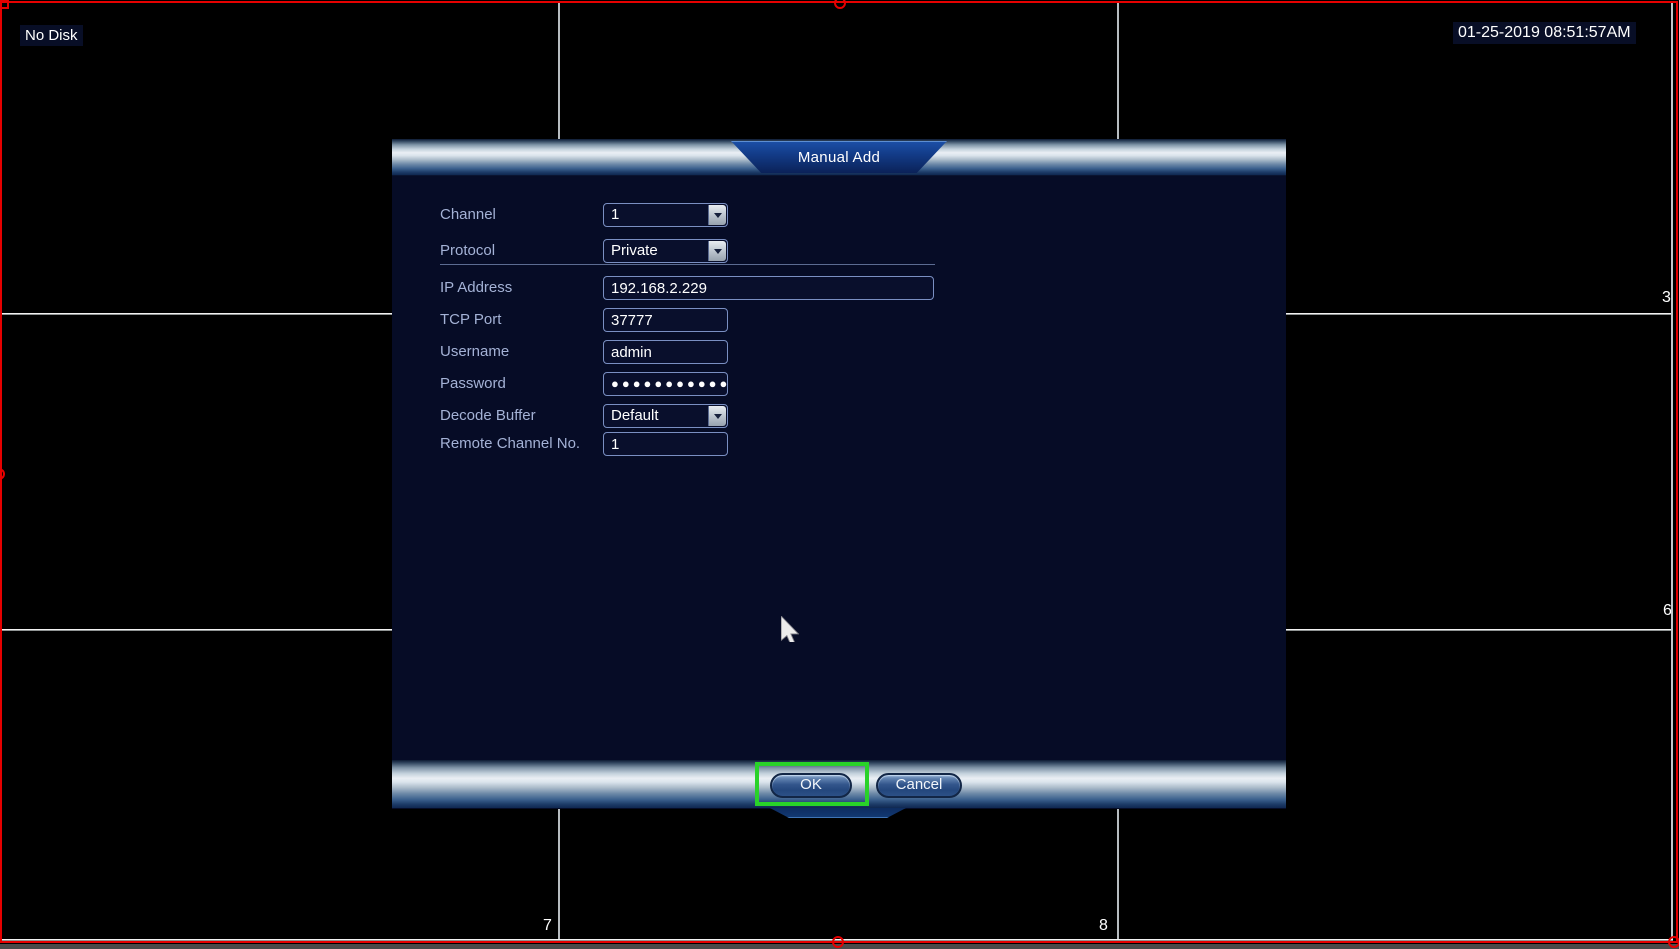  What do you see at coordinates (665, 416) in the screenshot?
I see `decode-buffer-dropdown: Default` at bounding box center [665, 416].